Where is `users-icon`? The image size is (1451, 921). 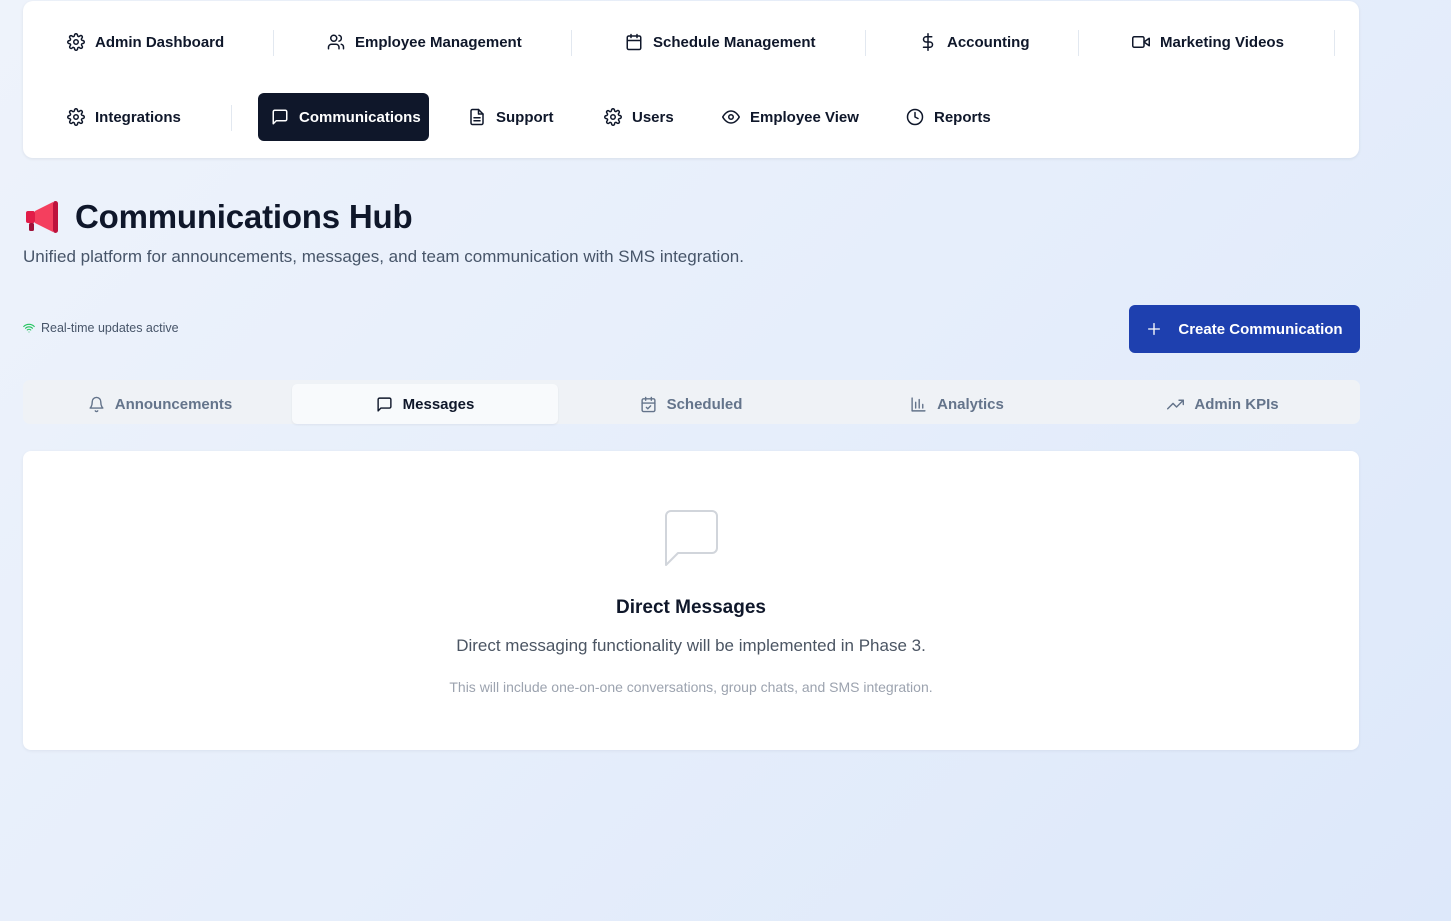 users-icon is located at coordinates (336, 42).